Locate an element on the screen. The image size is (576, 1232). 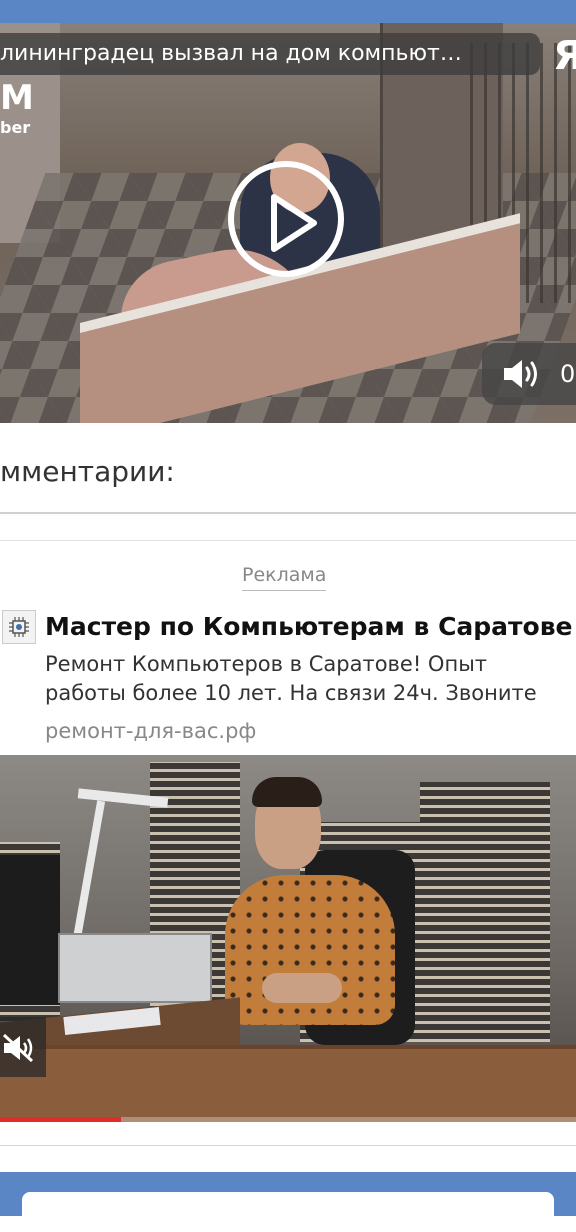
chip-icon is located at coordinates (19, 627).